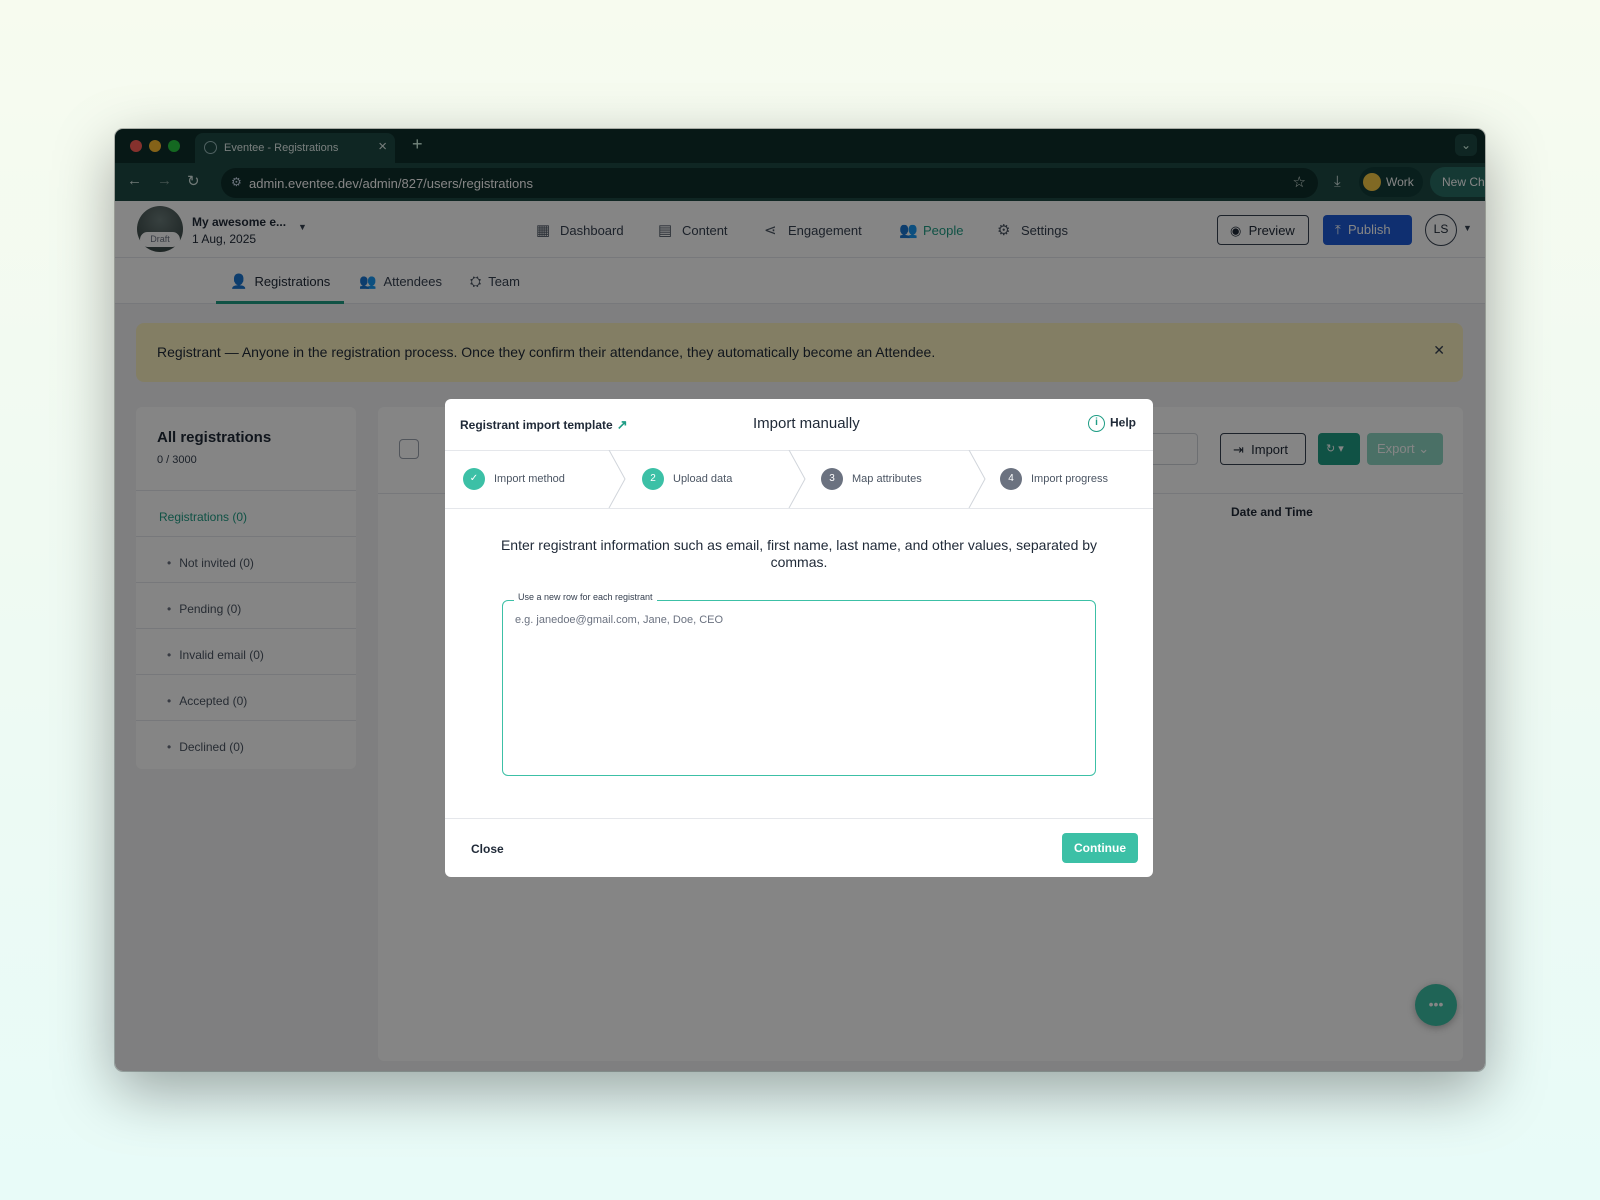 The image size is (1600, 1200). Describe the element at coordinates (887, 478) in the screenshot. I see `step-label: Map attributes` at that location.